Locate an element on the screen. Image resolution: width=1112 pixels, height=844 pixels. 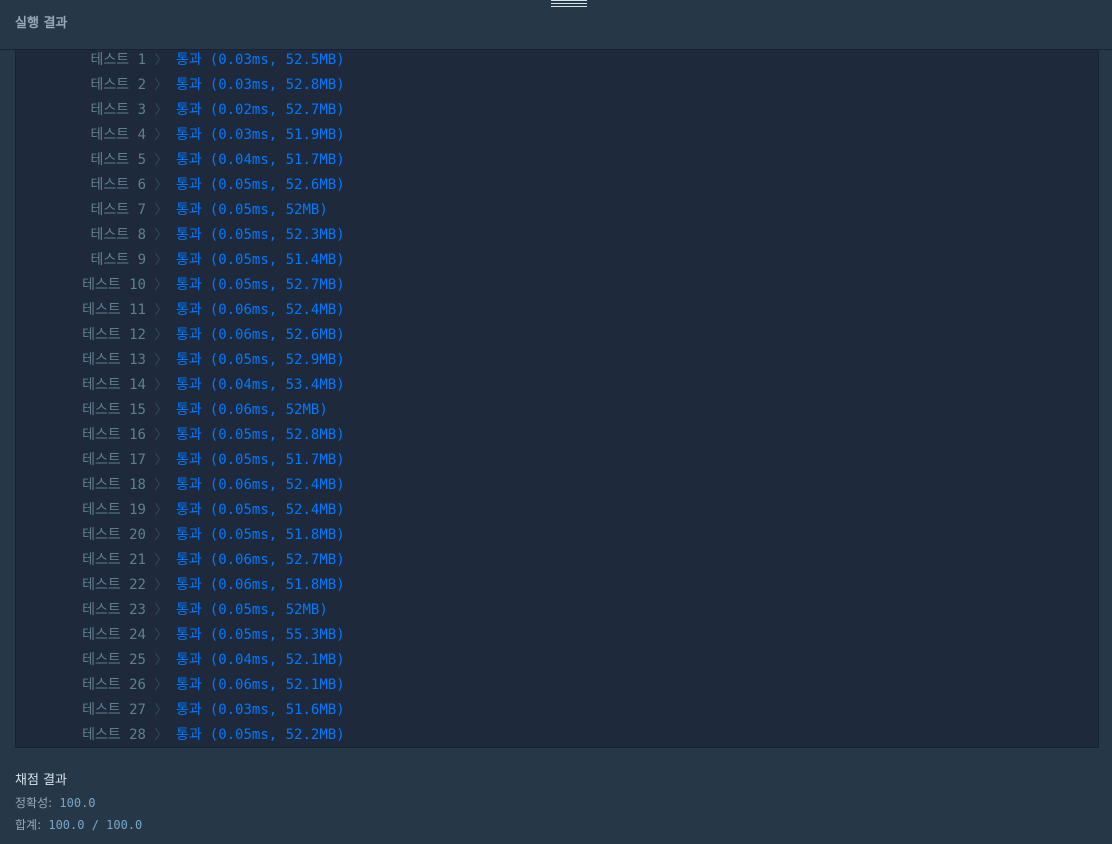
panel-resize-handle-icon is located at coordinates (569, 4).